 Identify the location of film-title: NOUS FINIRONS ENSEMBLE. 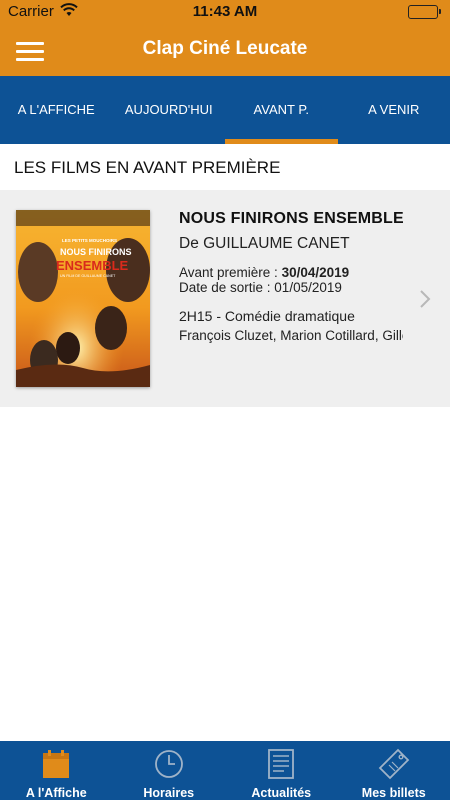
(291, 218).